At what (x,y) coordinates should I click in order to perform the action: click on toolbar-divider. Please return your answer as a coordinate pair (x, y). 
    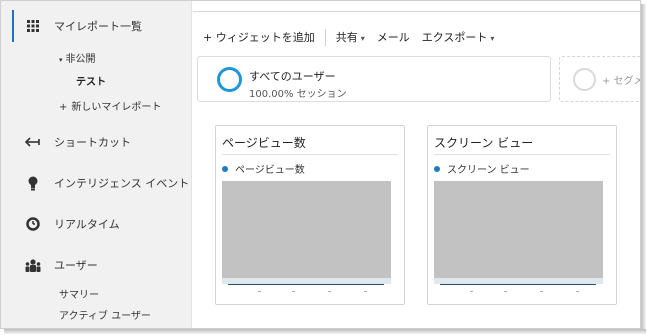
    Looking at the image, I should click on (325, 37).